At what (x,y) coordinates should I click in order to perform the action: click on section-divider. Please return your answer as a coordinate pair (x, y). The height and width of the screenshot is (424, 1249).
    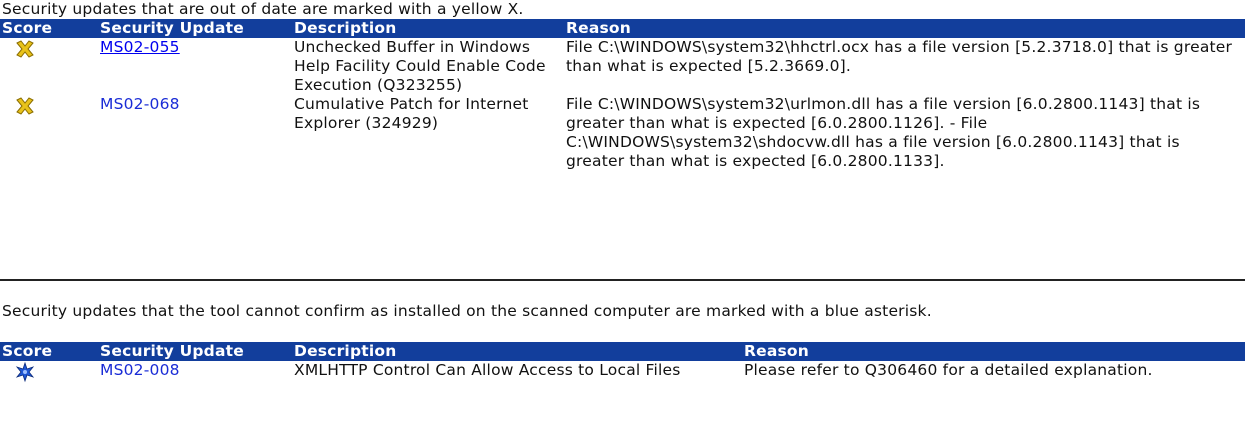
    Looking at the image, I should click on (622, 280).